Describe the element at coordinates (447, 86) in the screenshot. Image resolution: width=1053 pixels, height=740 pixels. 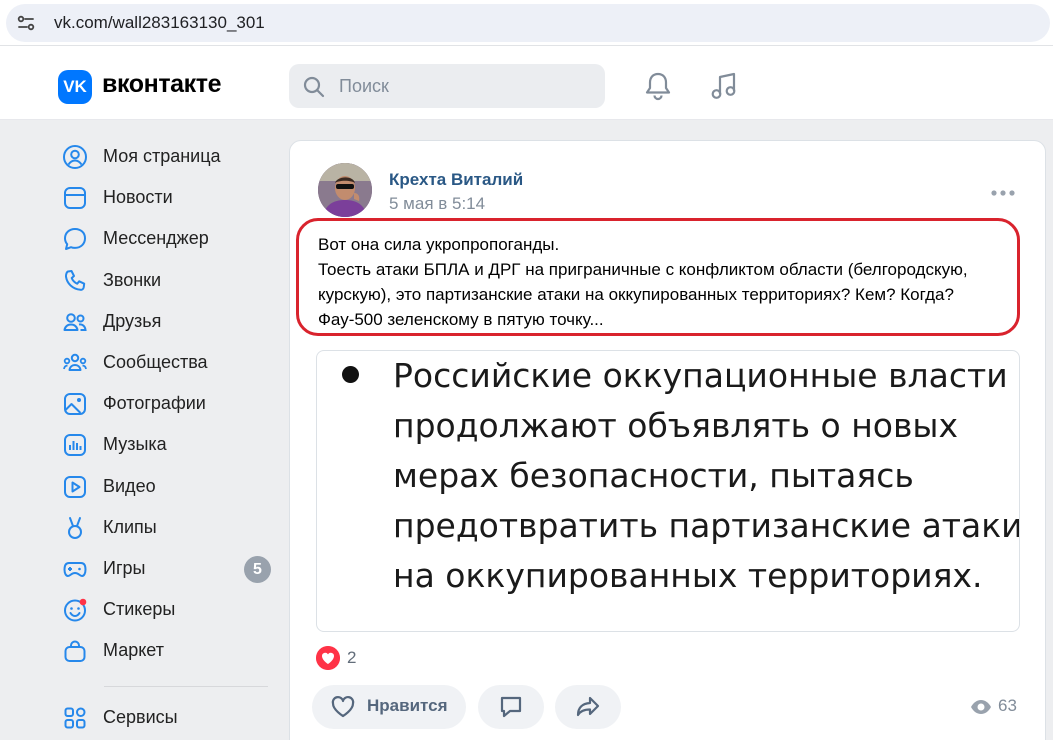
I see `search-input: Поиск` at that location.